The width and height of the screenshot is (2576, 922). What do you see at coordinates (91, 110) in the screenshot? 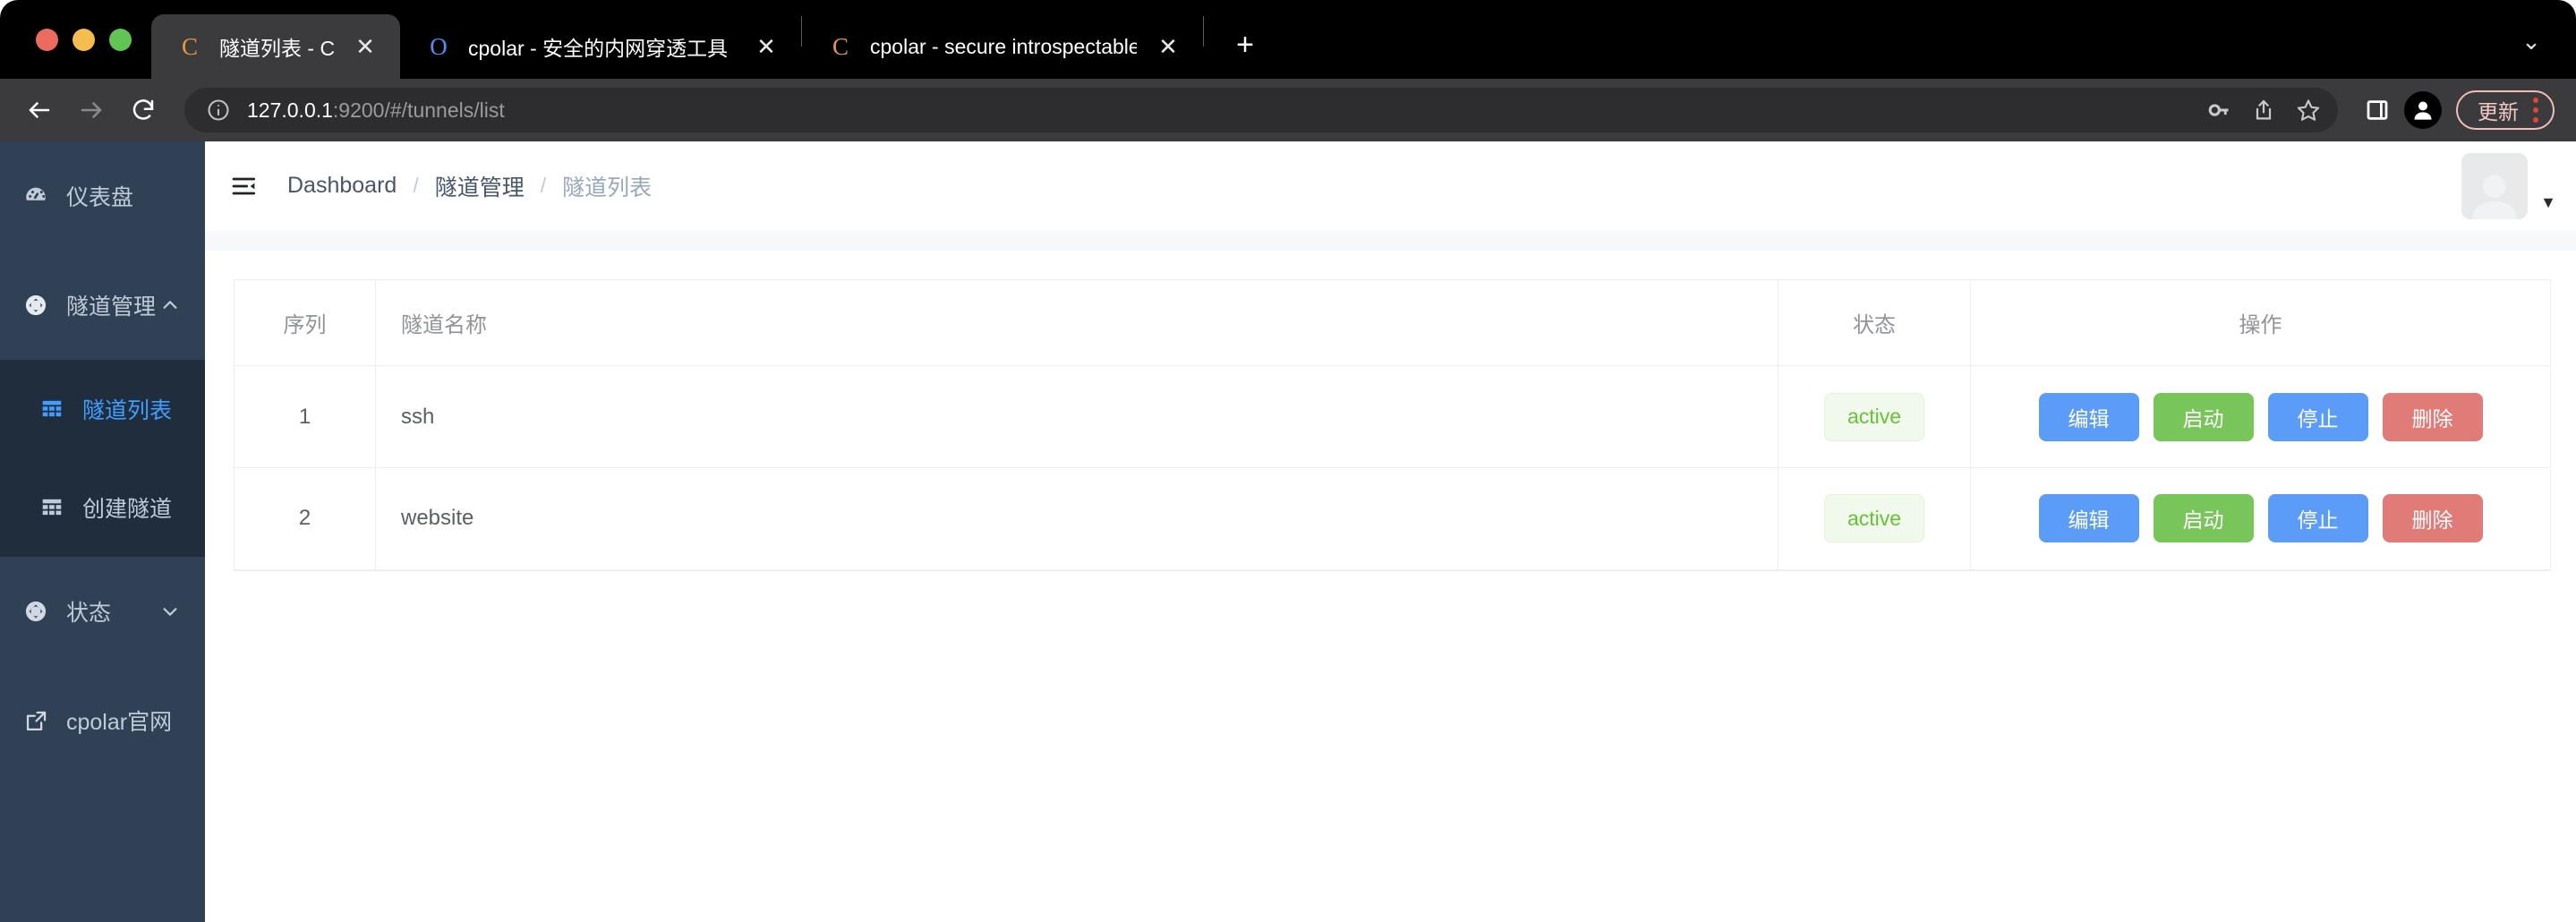
I see `forward-button` at bounding box center [91, 110].